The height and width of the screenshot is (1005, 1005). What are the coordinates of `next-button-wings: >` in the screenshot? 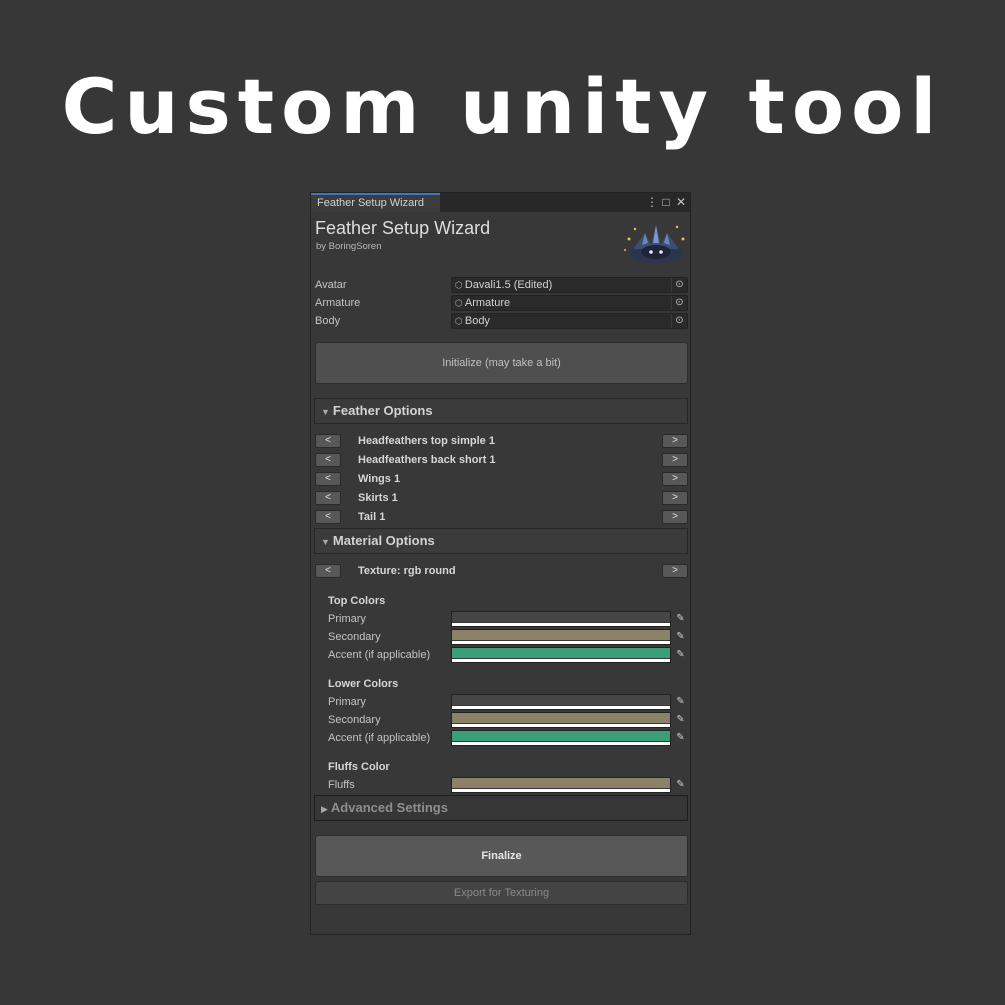 It's located at (675, 479).